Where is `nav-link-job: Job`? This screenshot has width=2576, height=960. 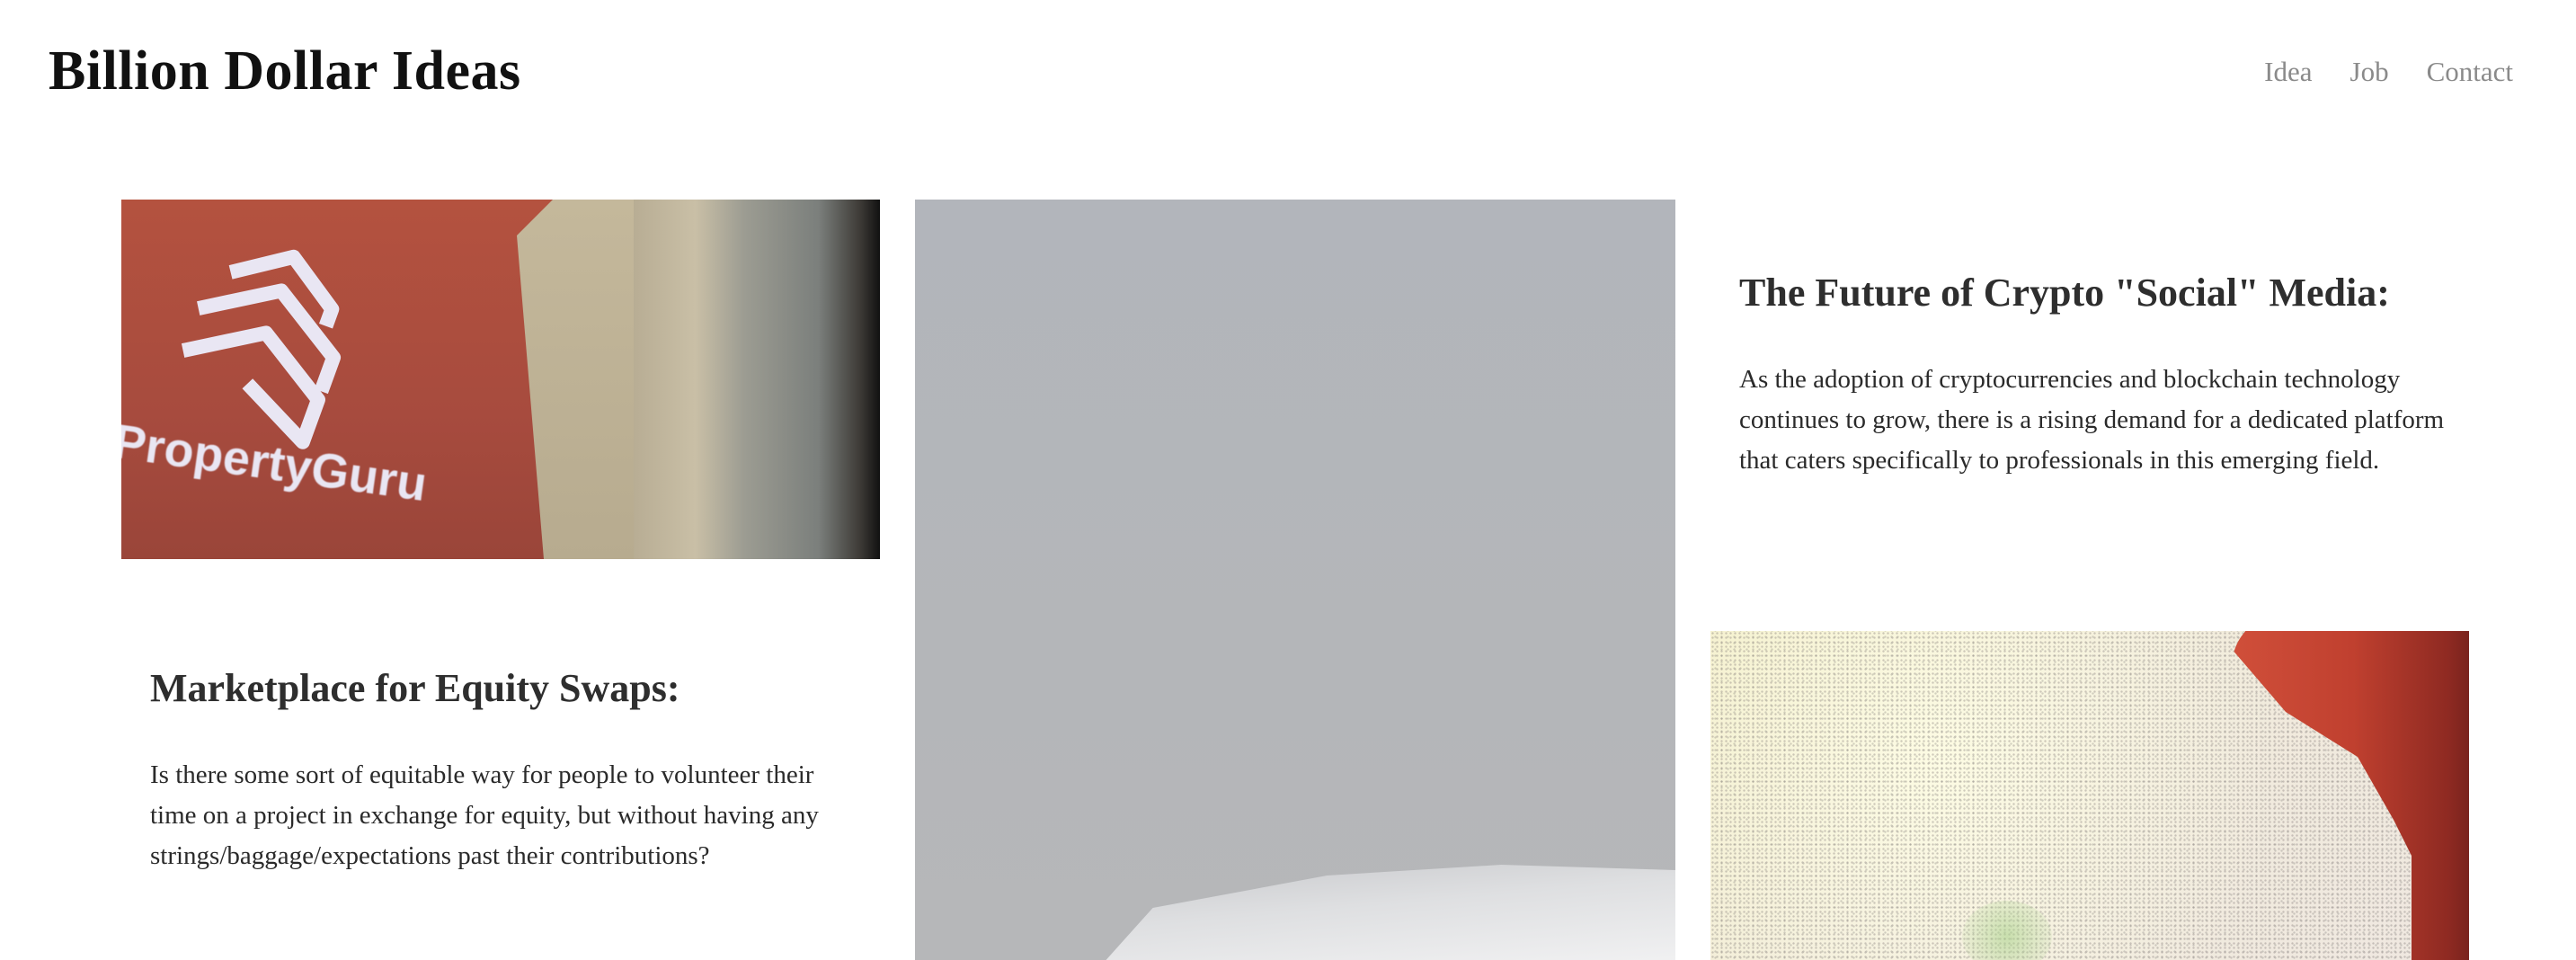 nav-link-job: Job is located at coordinates (2369, 72).